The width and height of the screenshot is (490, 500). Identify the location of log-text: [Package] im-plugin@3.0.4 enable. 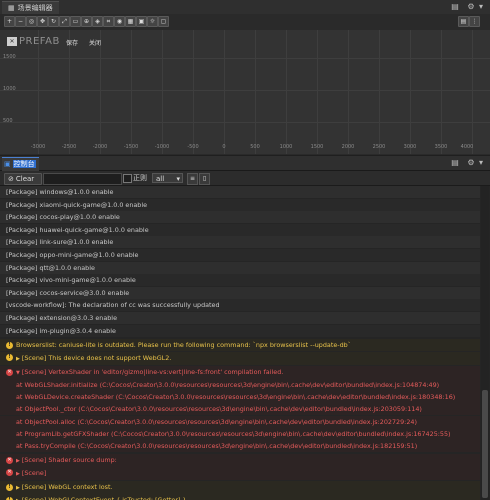
(61, 330).